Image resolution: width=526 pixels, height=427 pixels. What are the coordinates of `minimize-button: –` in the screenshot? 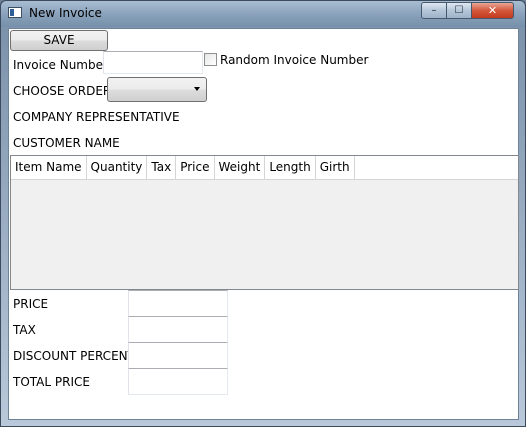 It's located at (434, 10).